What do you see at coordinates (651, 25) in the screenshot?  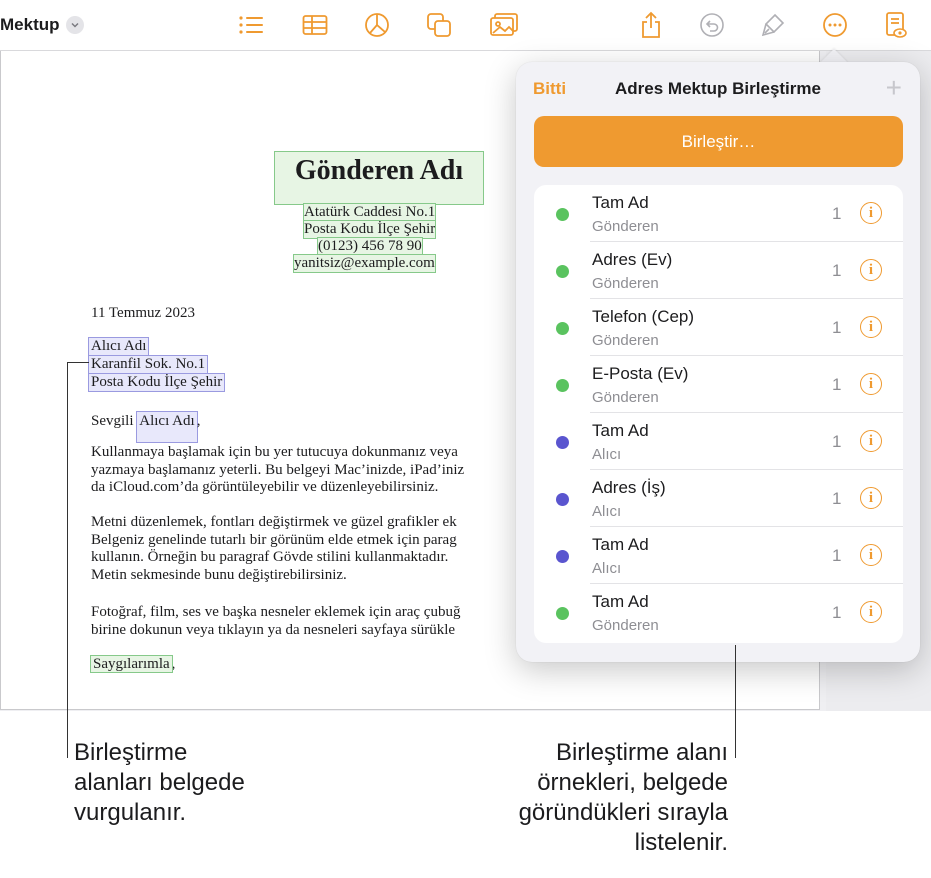 I see `share-icon` at bounding box center [651, 25].